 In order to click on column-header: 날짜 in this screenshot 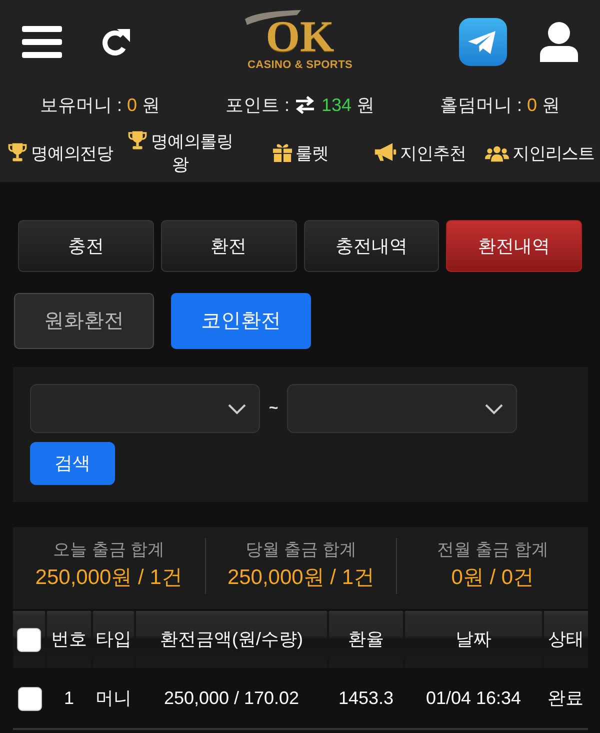, I will do `click(473, 639)`.